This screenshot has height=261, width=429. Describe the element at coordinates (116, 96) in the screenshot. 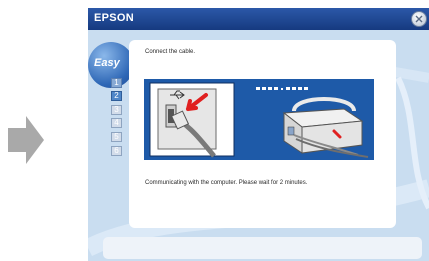

I see `step-item: 2` at that location.